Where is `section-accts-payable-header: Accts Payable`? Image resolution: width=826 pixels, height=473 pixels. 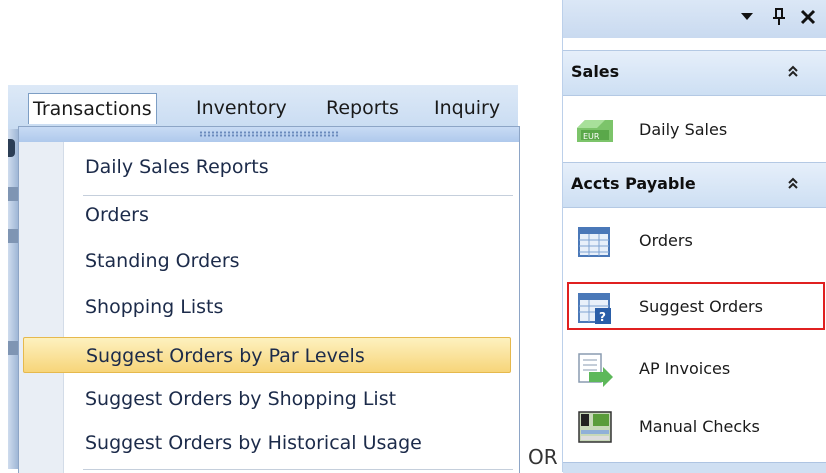 section-accts-payable-header: Accts Payable is located at coordinates (694, 185).